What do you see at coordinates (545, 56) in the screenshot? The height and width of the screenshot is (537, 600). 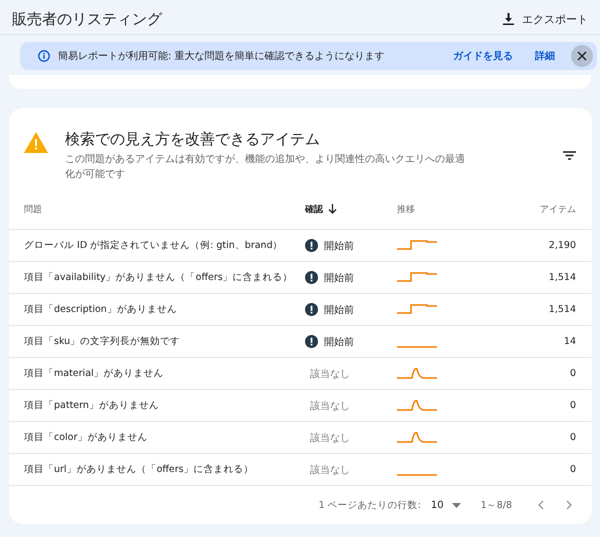 I see `details-link: 詳細` at bounding box center [545, 56].